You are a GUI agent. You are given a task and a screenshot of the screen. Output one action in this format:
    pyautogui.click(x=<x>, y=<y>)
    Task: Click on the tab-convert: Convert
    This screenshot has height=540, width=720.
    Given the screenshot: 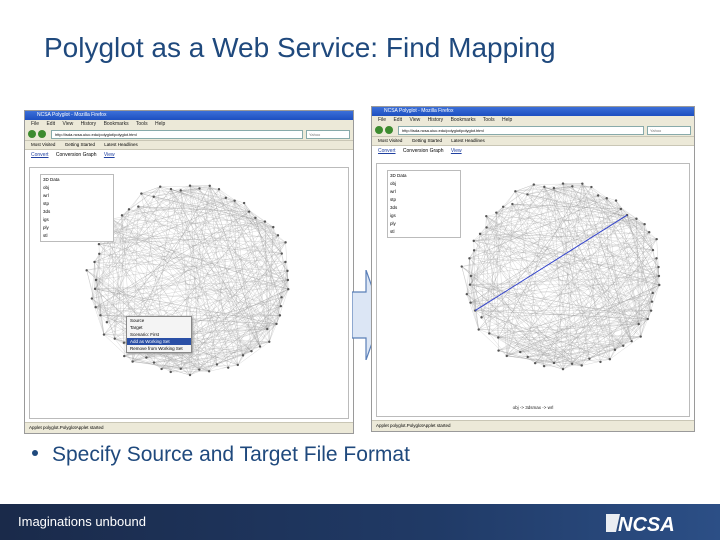 What is the action you would take?
    pyautogui.click(x=40, y=155)
    